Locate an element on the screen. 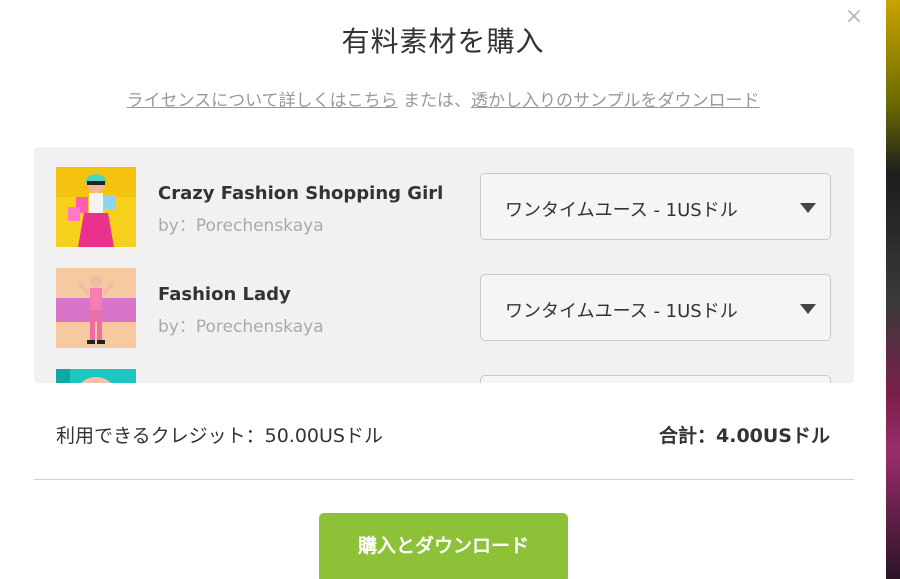 This screenshot has width=900, height=579. fashion-lady-thumbnail is located at coordinates (96, 308).